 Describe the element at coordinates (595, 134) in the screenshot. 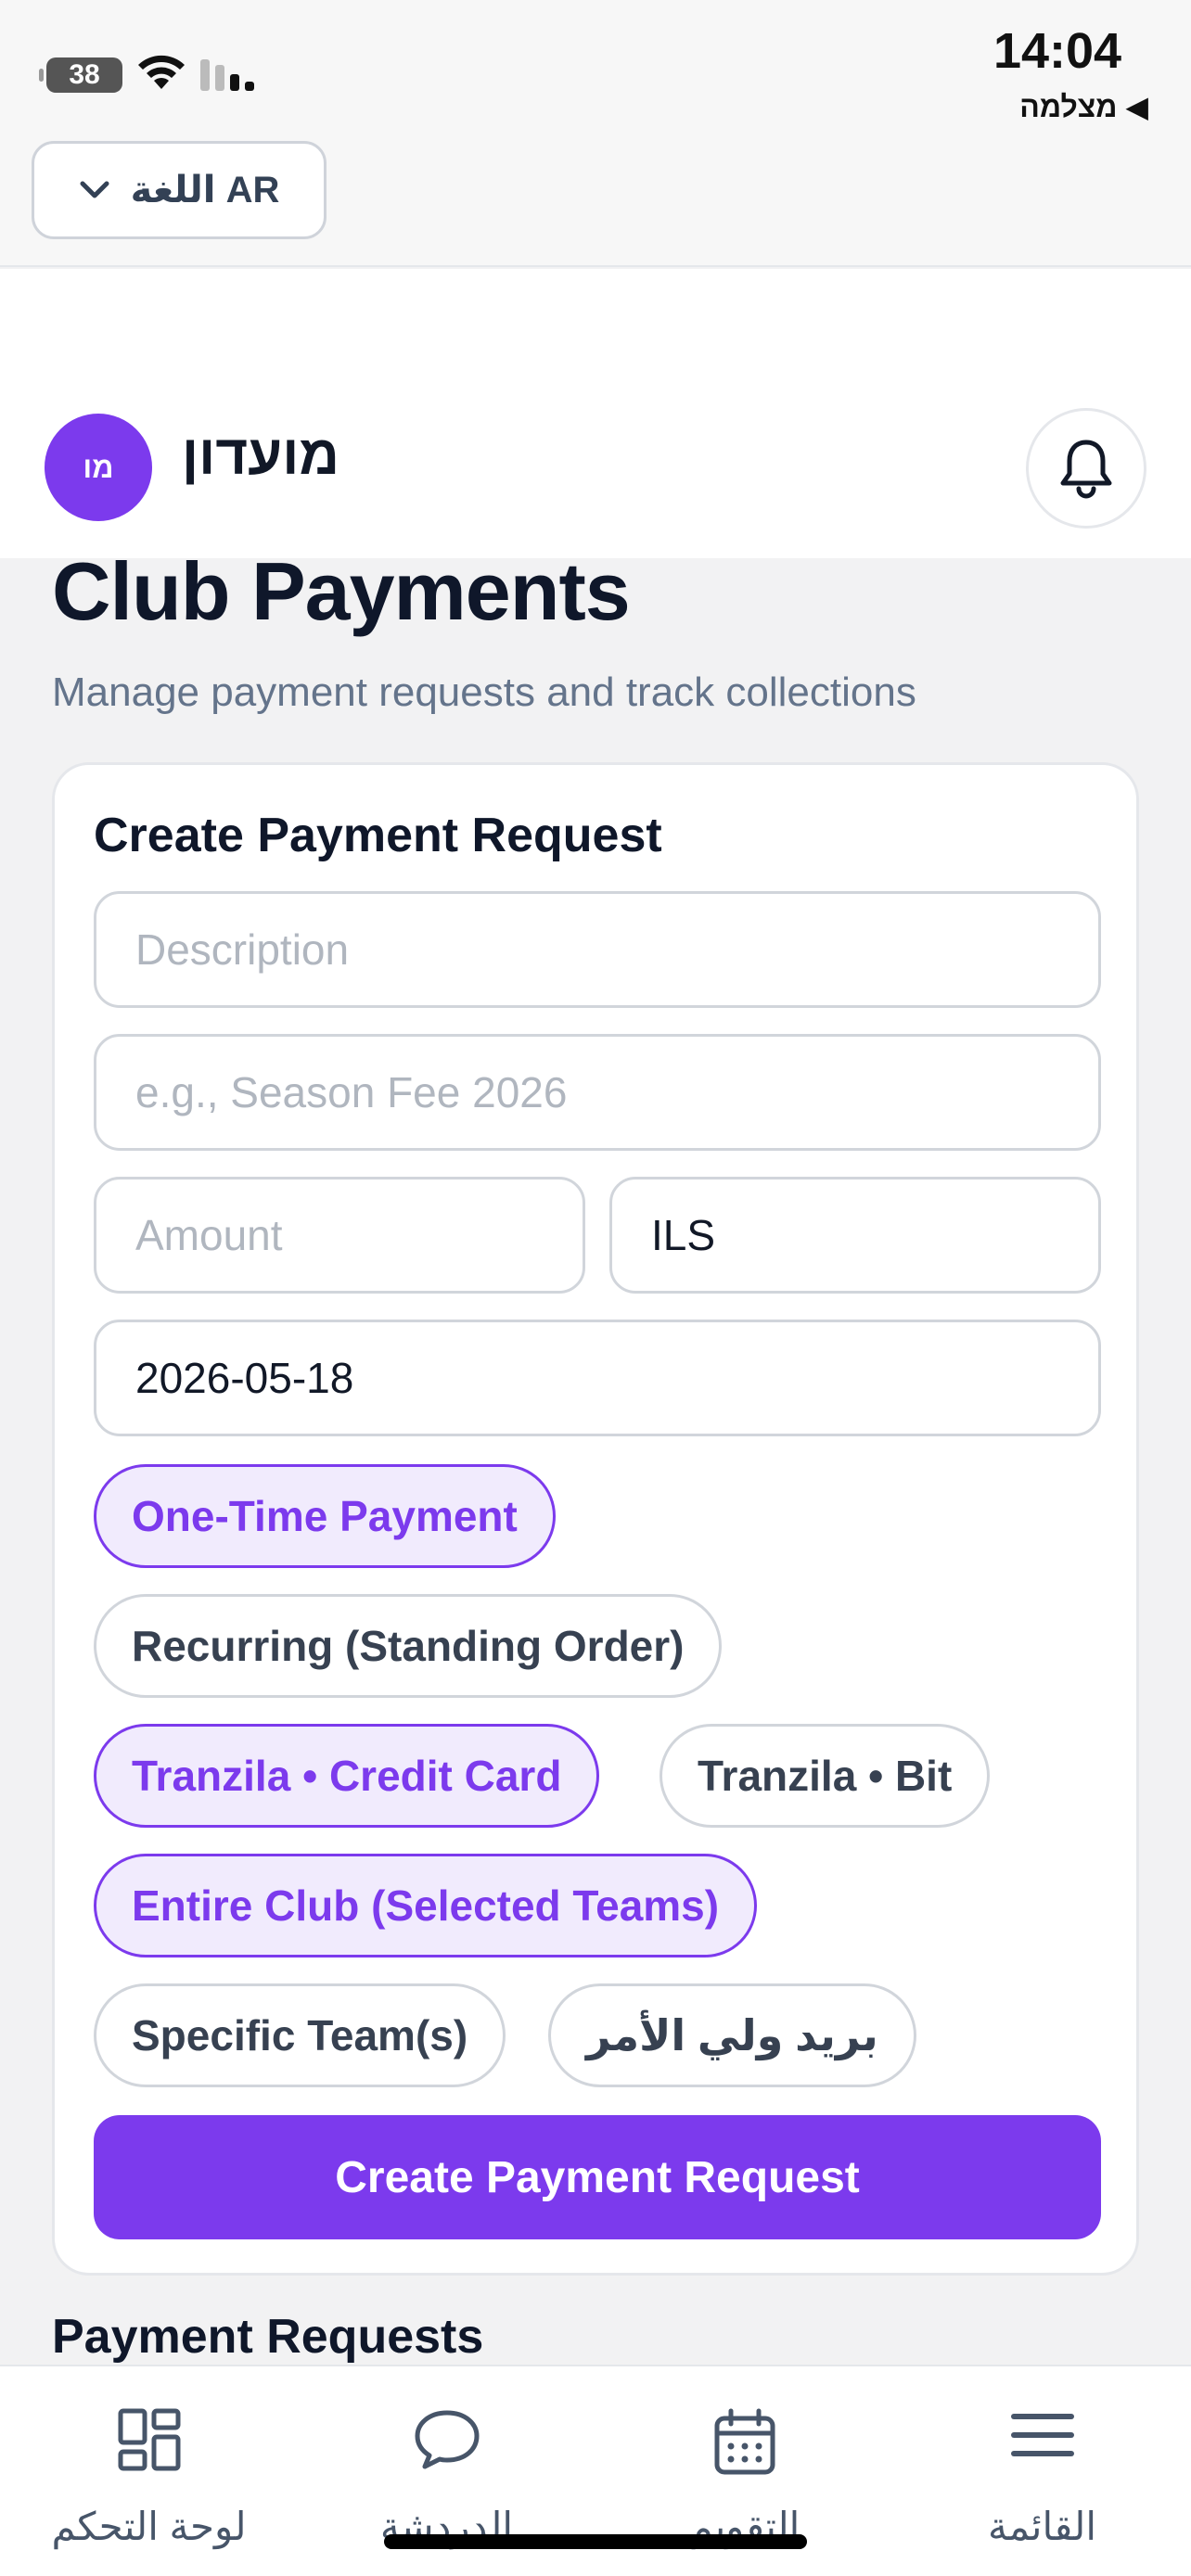

I see `status-bar: 38 14:04 ◀ מצלמה اللغة AR` at that location.